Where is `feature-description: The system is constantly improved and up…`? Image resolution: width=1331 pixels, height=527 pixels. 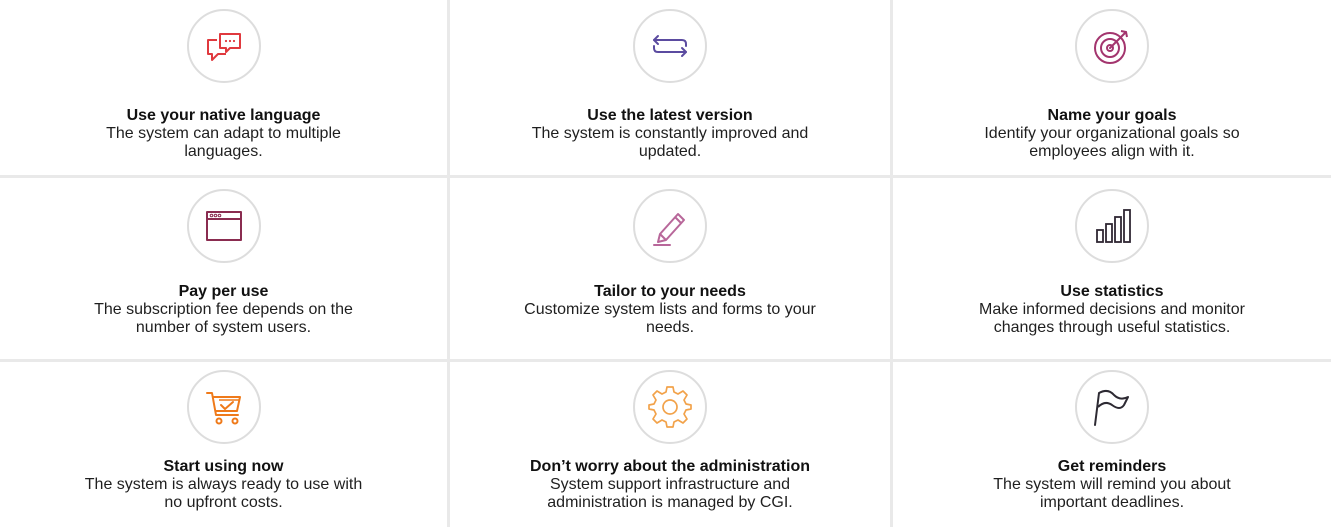
feature-description: The system is constantly improved and up… is located at coordinates (670, 142).